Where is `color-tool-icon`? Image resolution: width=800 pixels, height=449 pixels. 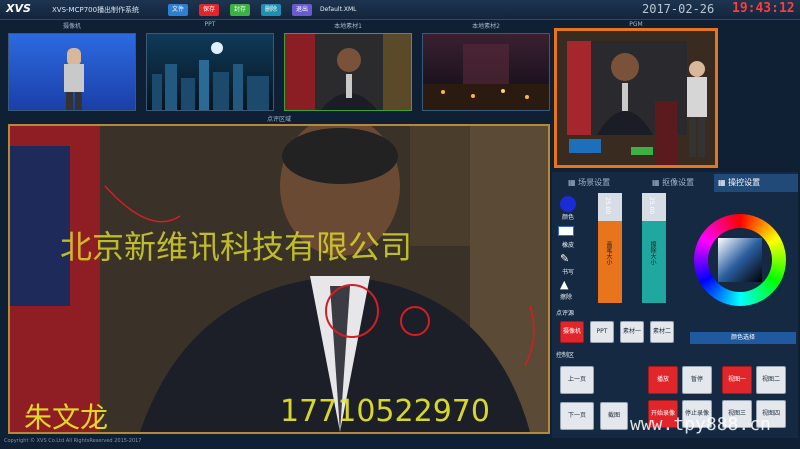
color-tool-icon is located at coordinates (568, 204).